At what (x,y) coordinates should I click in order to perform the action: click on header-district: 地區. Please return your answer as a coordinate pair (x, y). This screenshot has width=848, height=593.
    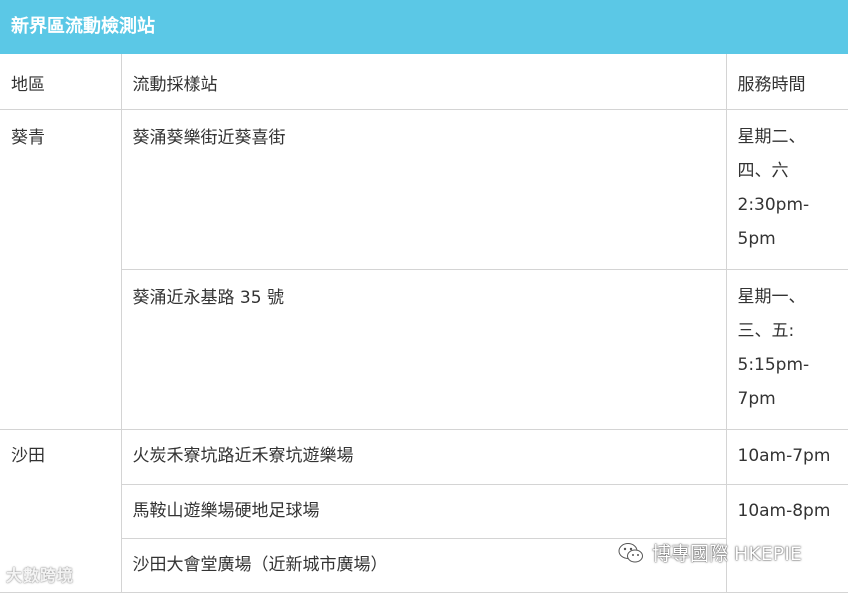
    Looking at the image, I should click on (61, 82).